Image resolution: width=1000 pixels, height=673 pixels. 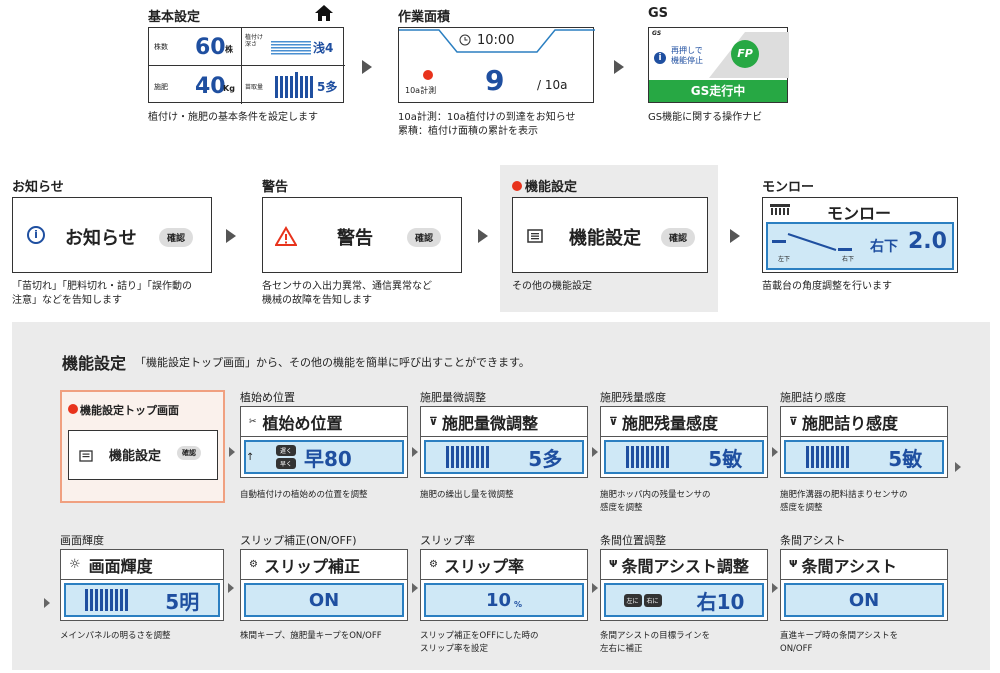 What do you see at coordinates (467, 495) in the screenshot?
I see `fert-fine-caption: 施肥の繰出し量を微調整` at bounding box center [467, 495].